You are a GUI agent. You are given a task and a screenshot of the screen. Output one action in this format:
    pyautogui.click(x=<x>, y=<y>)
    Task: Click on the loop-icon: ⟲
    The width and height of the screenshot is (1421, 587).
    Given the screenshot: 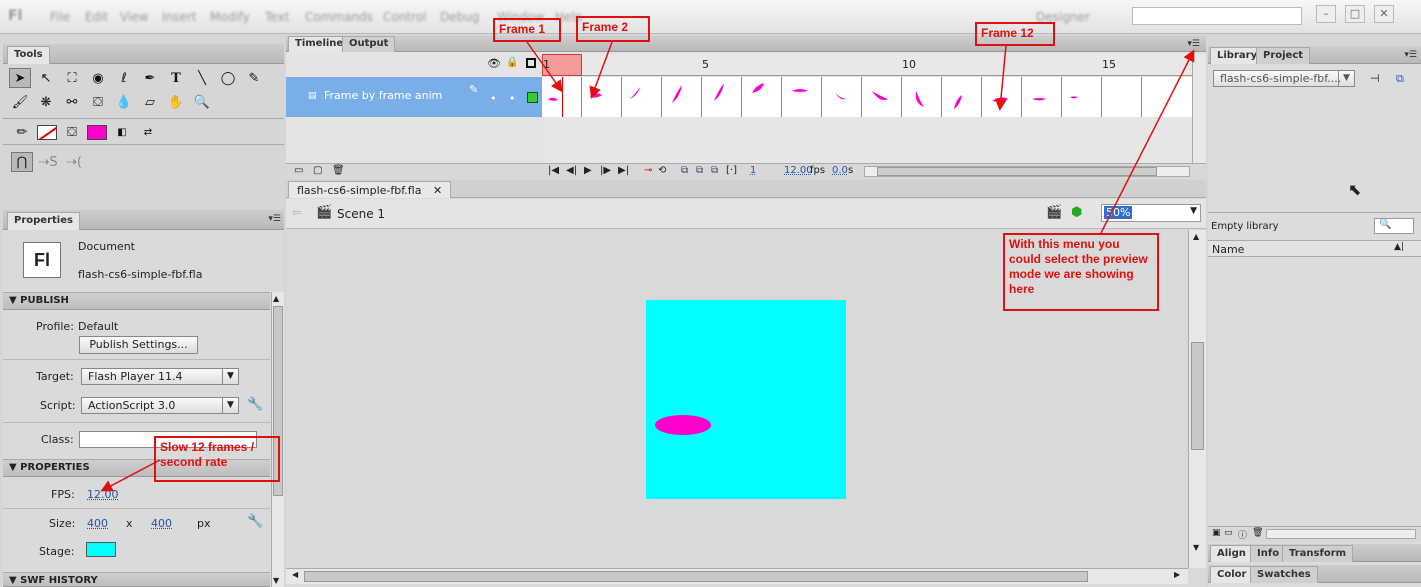 What is the action you would take?
    pyautogui.click(x=662, y=170)
    